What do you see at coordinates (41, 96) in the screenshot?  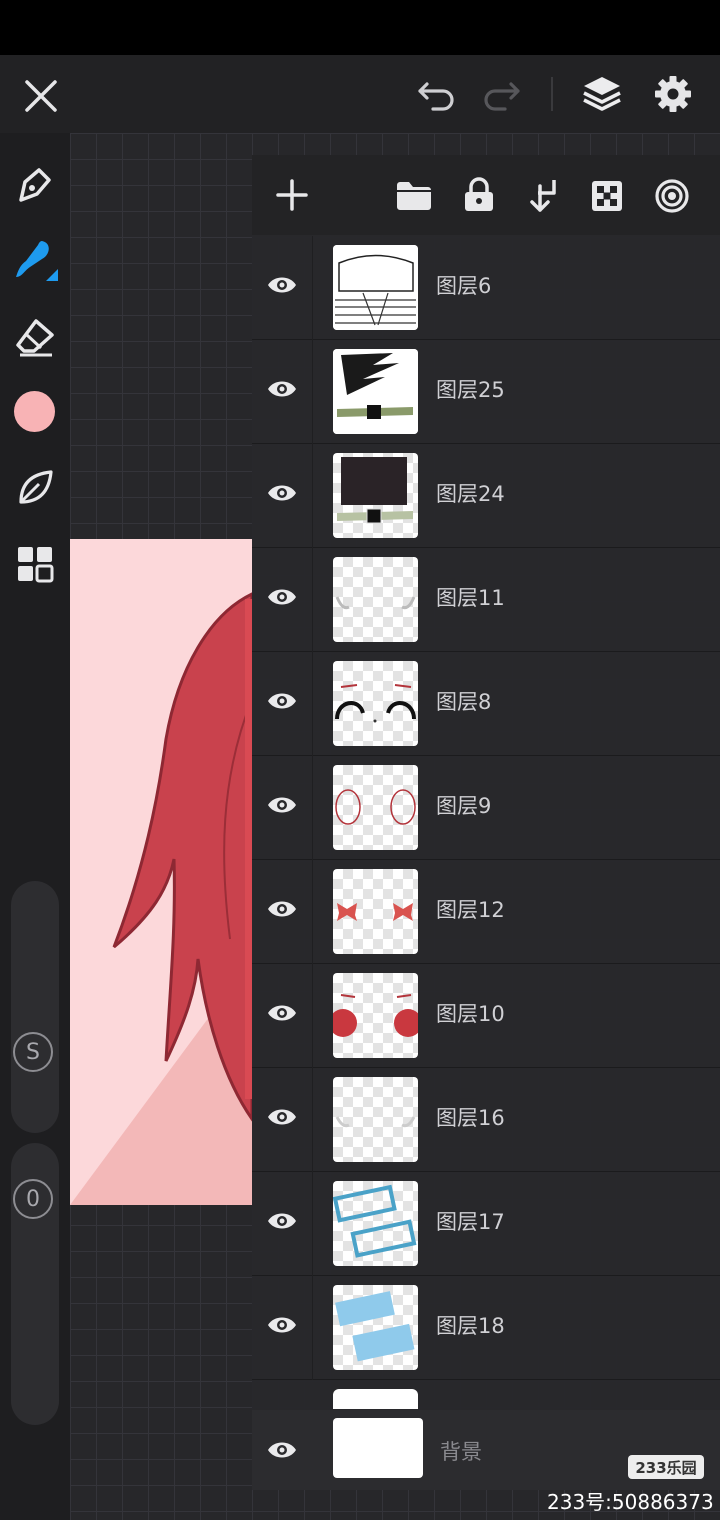 I see `close-icon` at bounding box center [41, 96].